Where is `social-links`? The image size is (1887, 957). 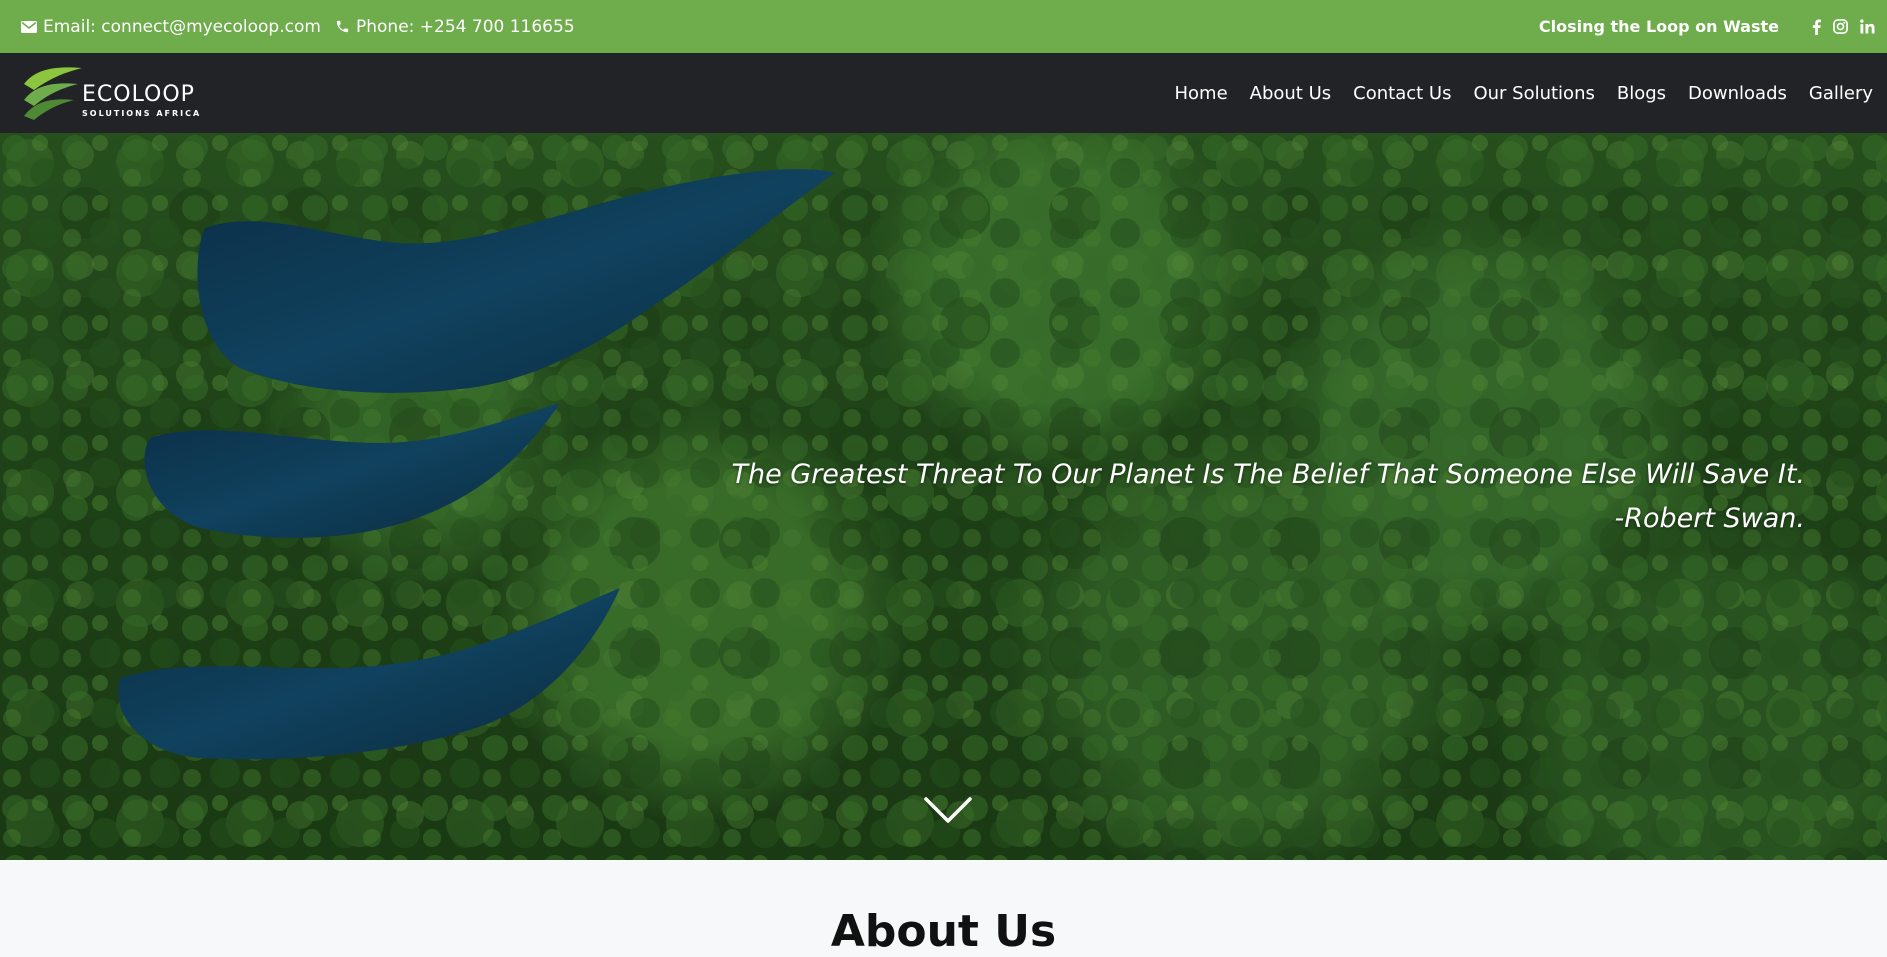
social-links is located at coordinates (1843, 26).